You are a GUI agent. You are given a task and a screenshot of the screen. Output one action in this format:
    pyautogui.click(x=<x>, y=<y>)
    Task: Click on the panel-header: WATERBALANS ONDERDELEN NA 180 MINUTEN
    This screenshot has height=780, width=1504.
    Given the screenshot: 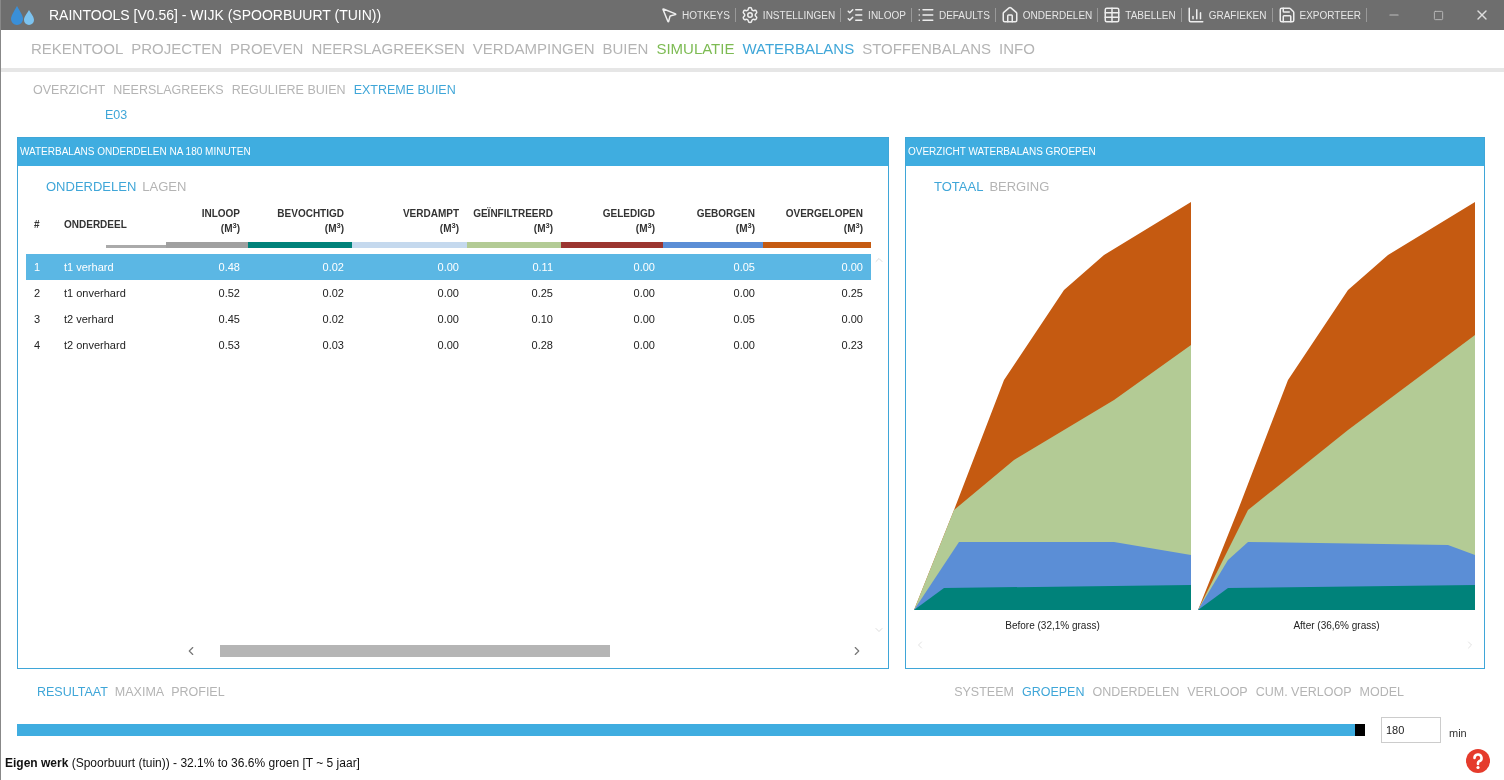 What is the action you would take?
    pyautogui.click(x=453, y=151)
    